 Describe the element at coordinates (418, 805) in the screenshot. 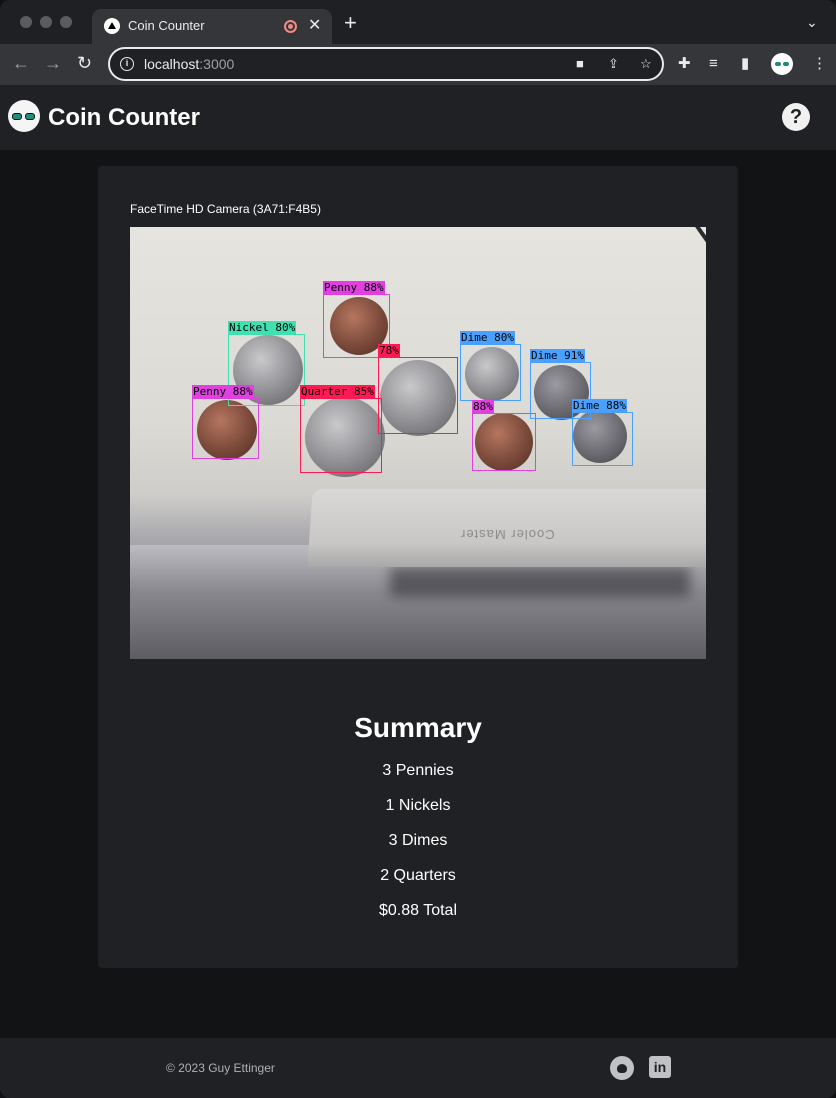

I see `nickels-count: 1 Nickels` at that location.